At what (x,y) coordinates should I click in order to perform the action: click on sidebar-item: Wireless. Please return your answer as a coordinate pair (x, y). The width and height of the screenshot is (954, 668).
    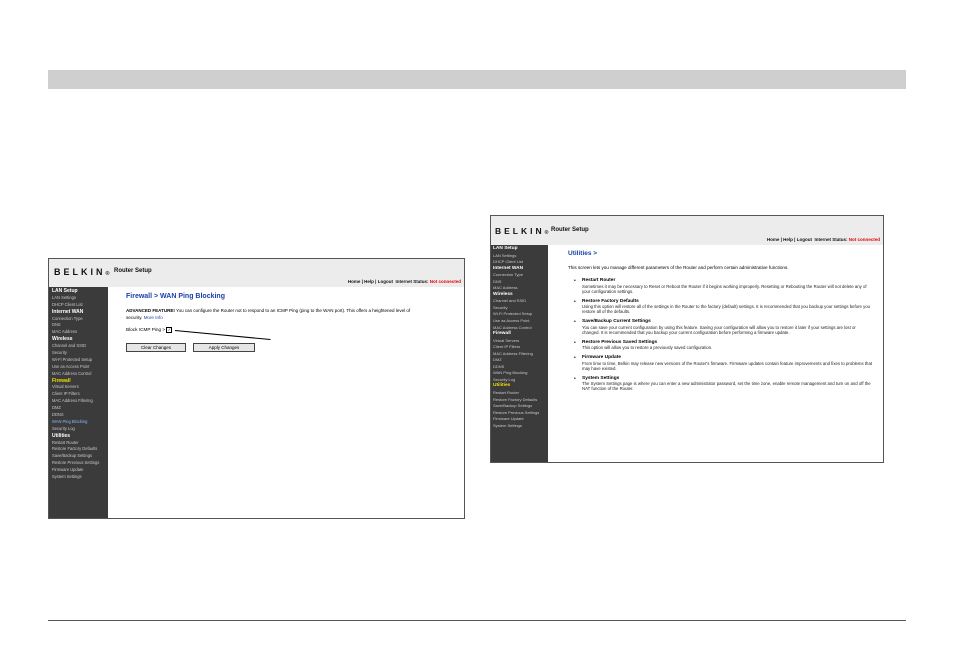
    Looking at the image, I should click on (78, 339).